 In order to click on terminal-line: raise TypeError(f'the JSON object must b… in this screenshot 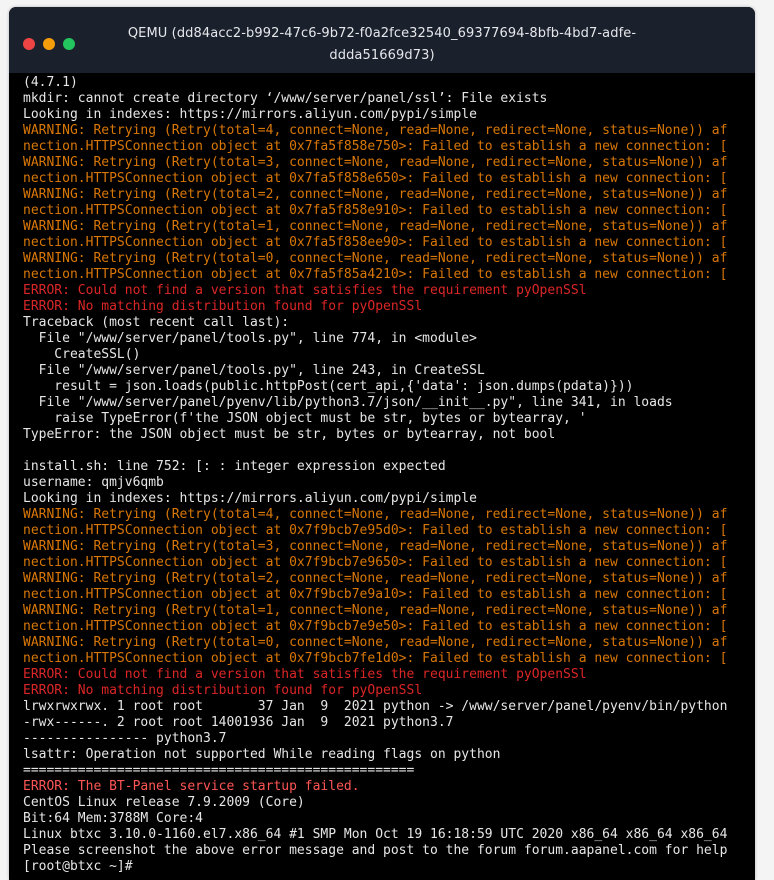, I will do `click(305, 418)`.